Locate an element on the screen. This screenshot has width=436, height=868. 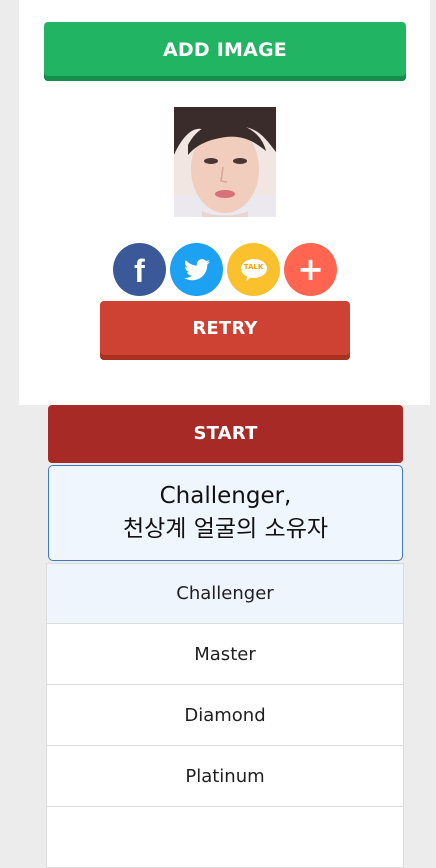
tier-item-platinum: Platinum is located at coordinates (225, 776).